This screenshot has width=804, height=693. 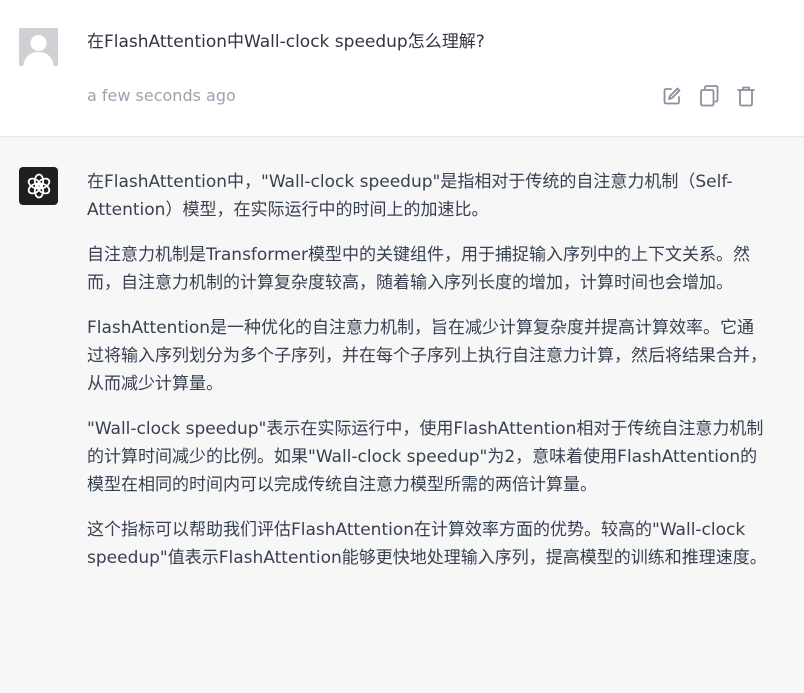 What do you see at coordinates (286, 42) in the screenshot?
I see `user-question-text: 在FlashAttention中Wall-clock speedup怎么理解?` at bounding box center [286, 42].